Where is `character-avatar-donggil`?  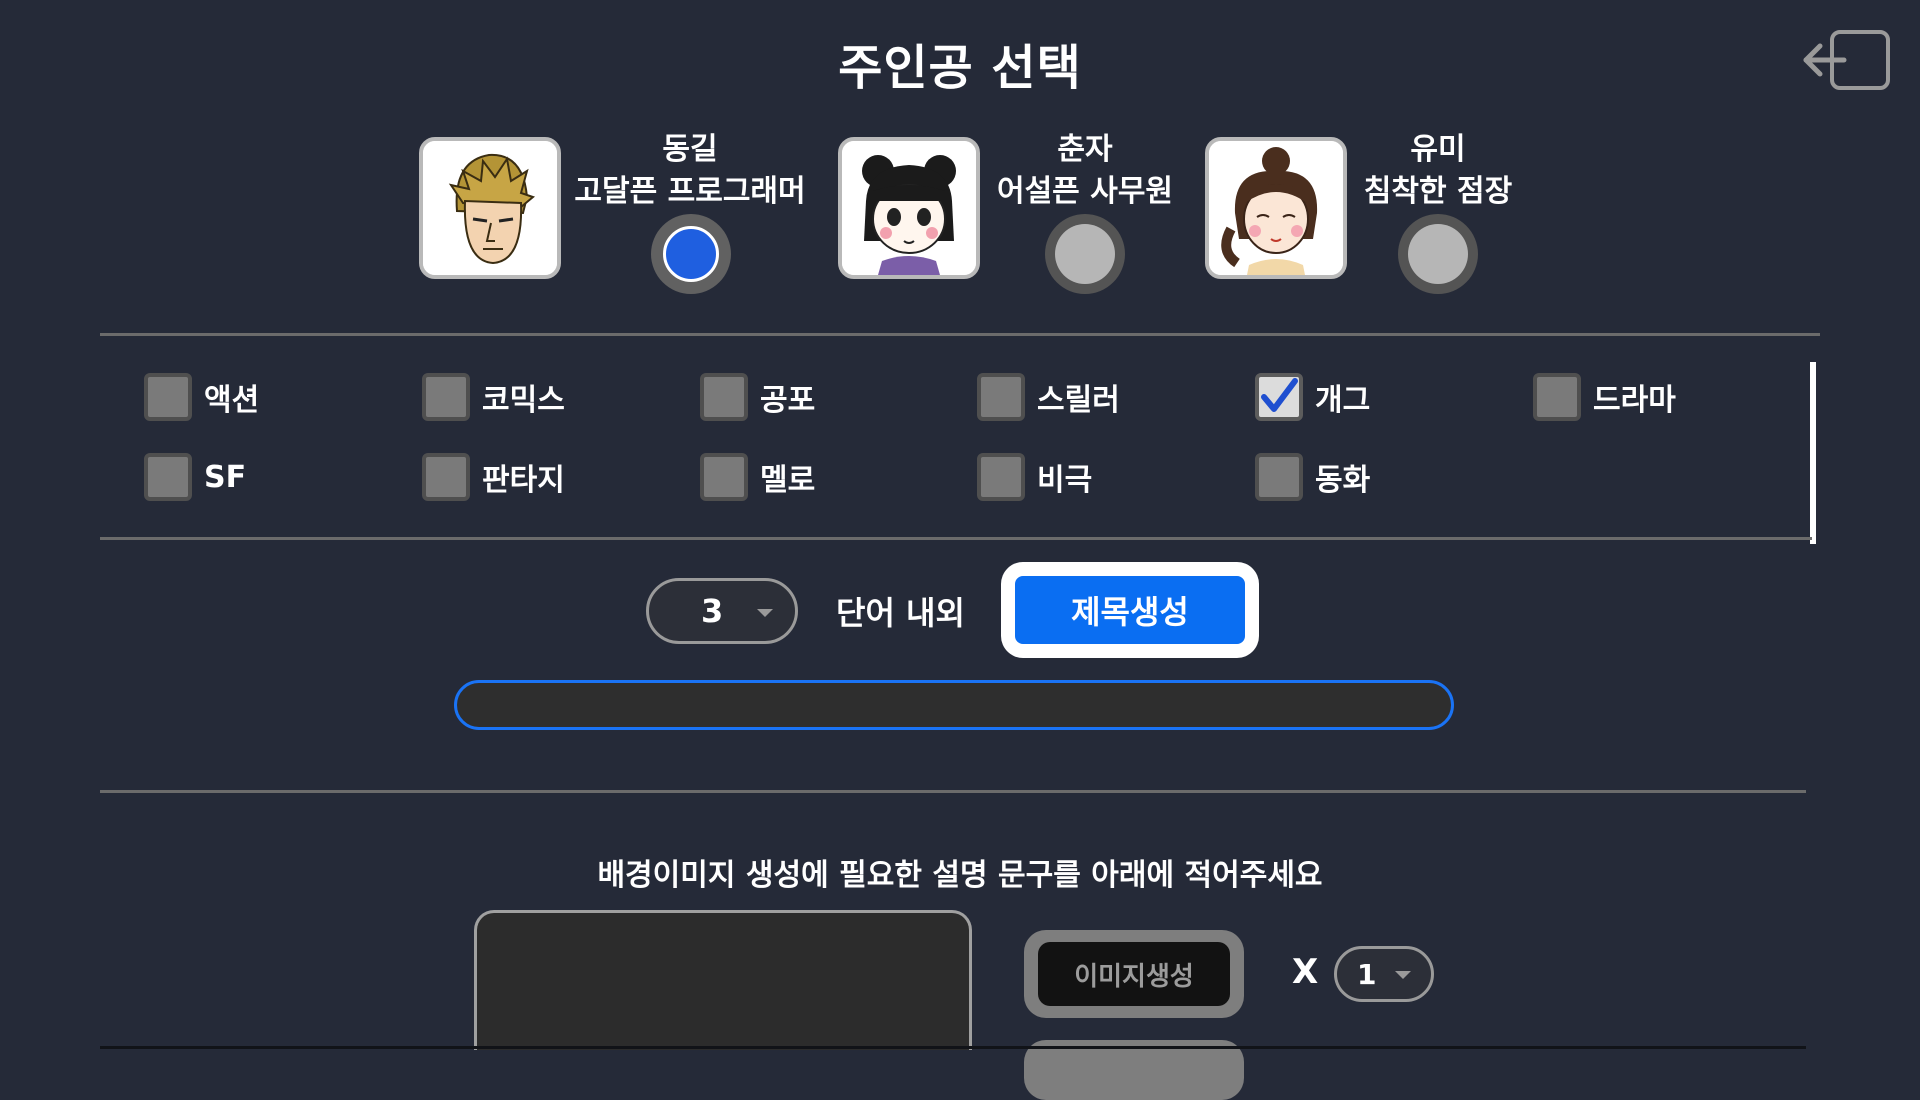 character-avatar-donggil is located at coordinates (490, 208).